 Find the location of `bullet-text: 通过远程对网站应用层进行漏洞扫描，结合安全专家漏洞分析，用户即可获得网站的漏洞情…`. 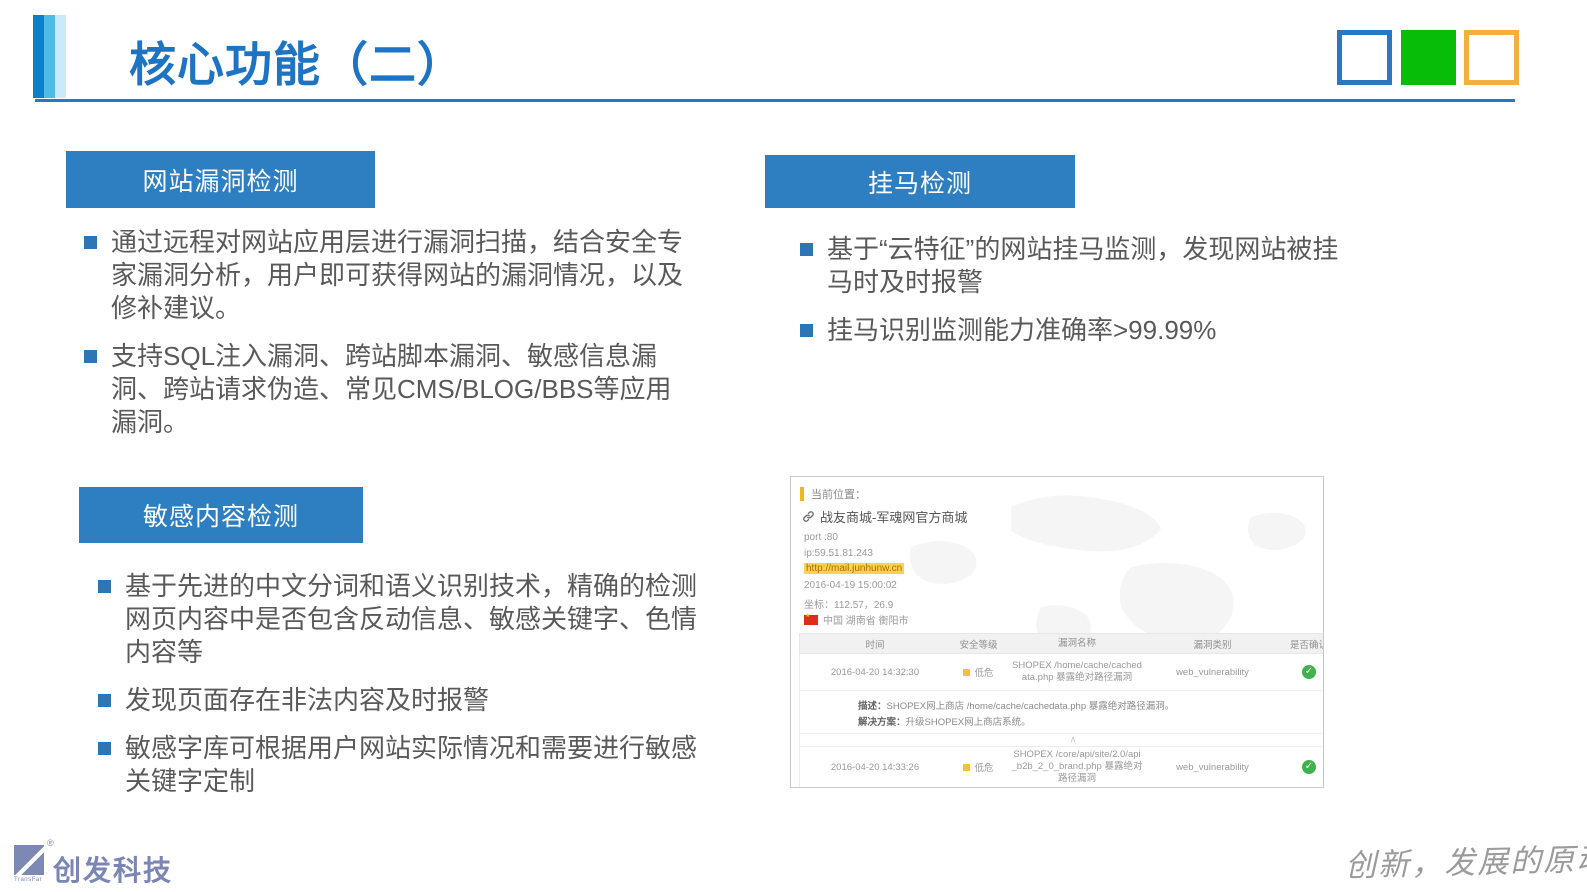

bullet-text: 通过远程对网站应用层进行漏洞扫描，结合安全专家漏洞分析，用户即可获得网站的漏洞情… is located at coordinates (397, 275).